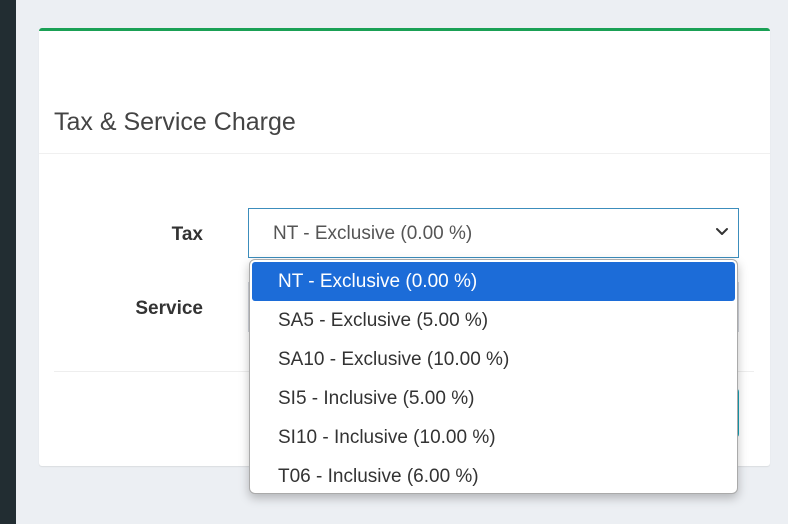 The height and width of the screenshot is (524, 788). I want to click on tax-option: SI10 - Inclusive (10.00 %), so click(493, 437).